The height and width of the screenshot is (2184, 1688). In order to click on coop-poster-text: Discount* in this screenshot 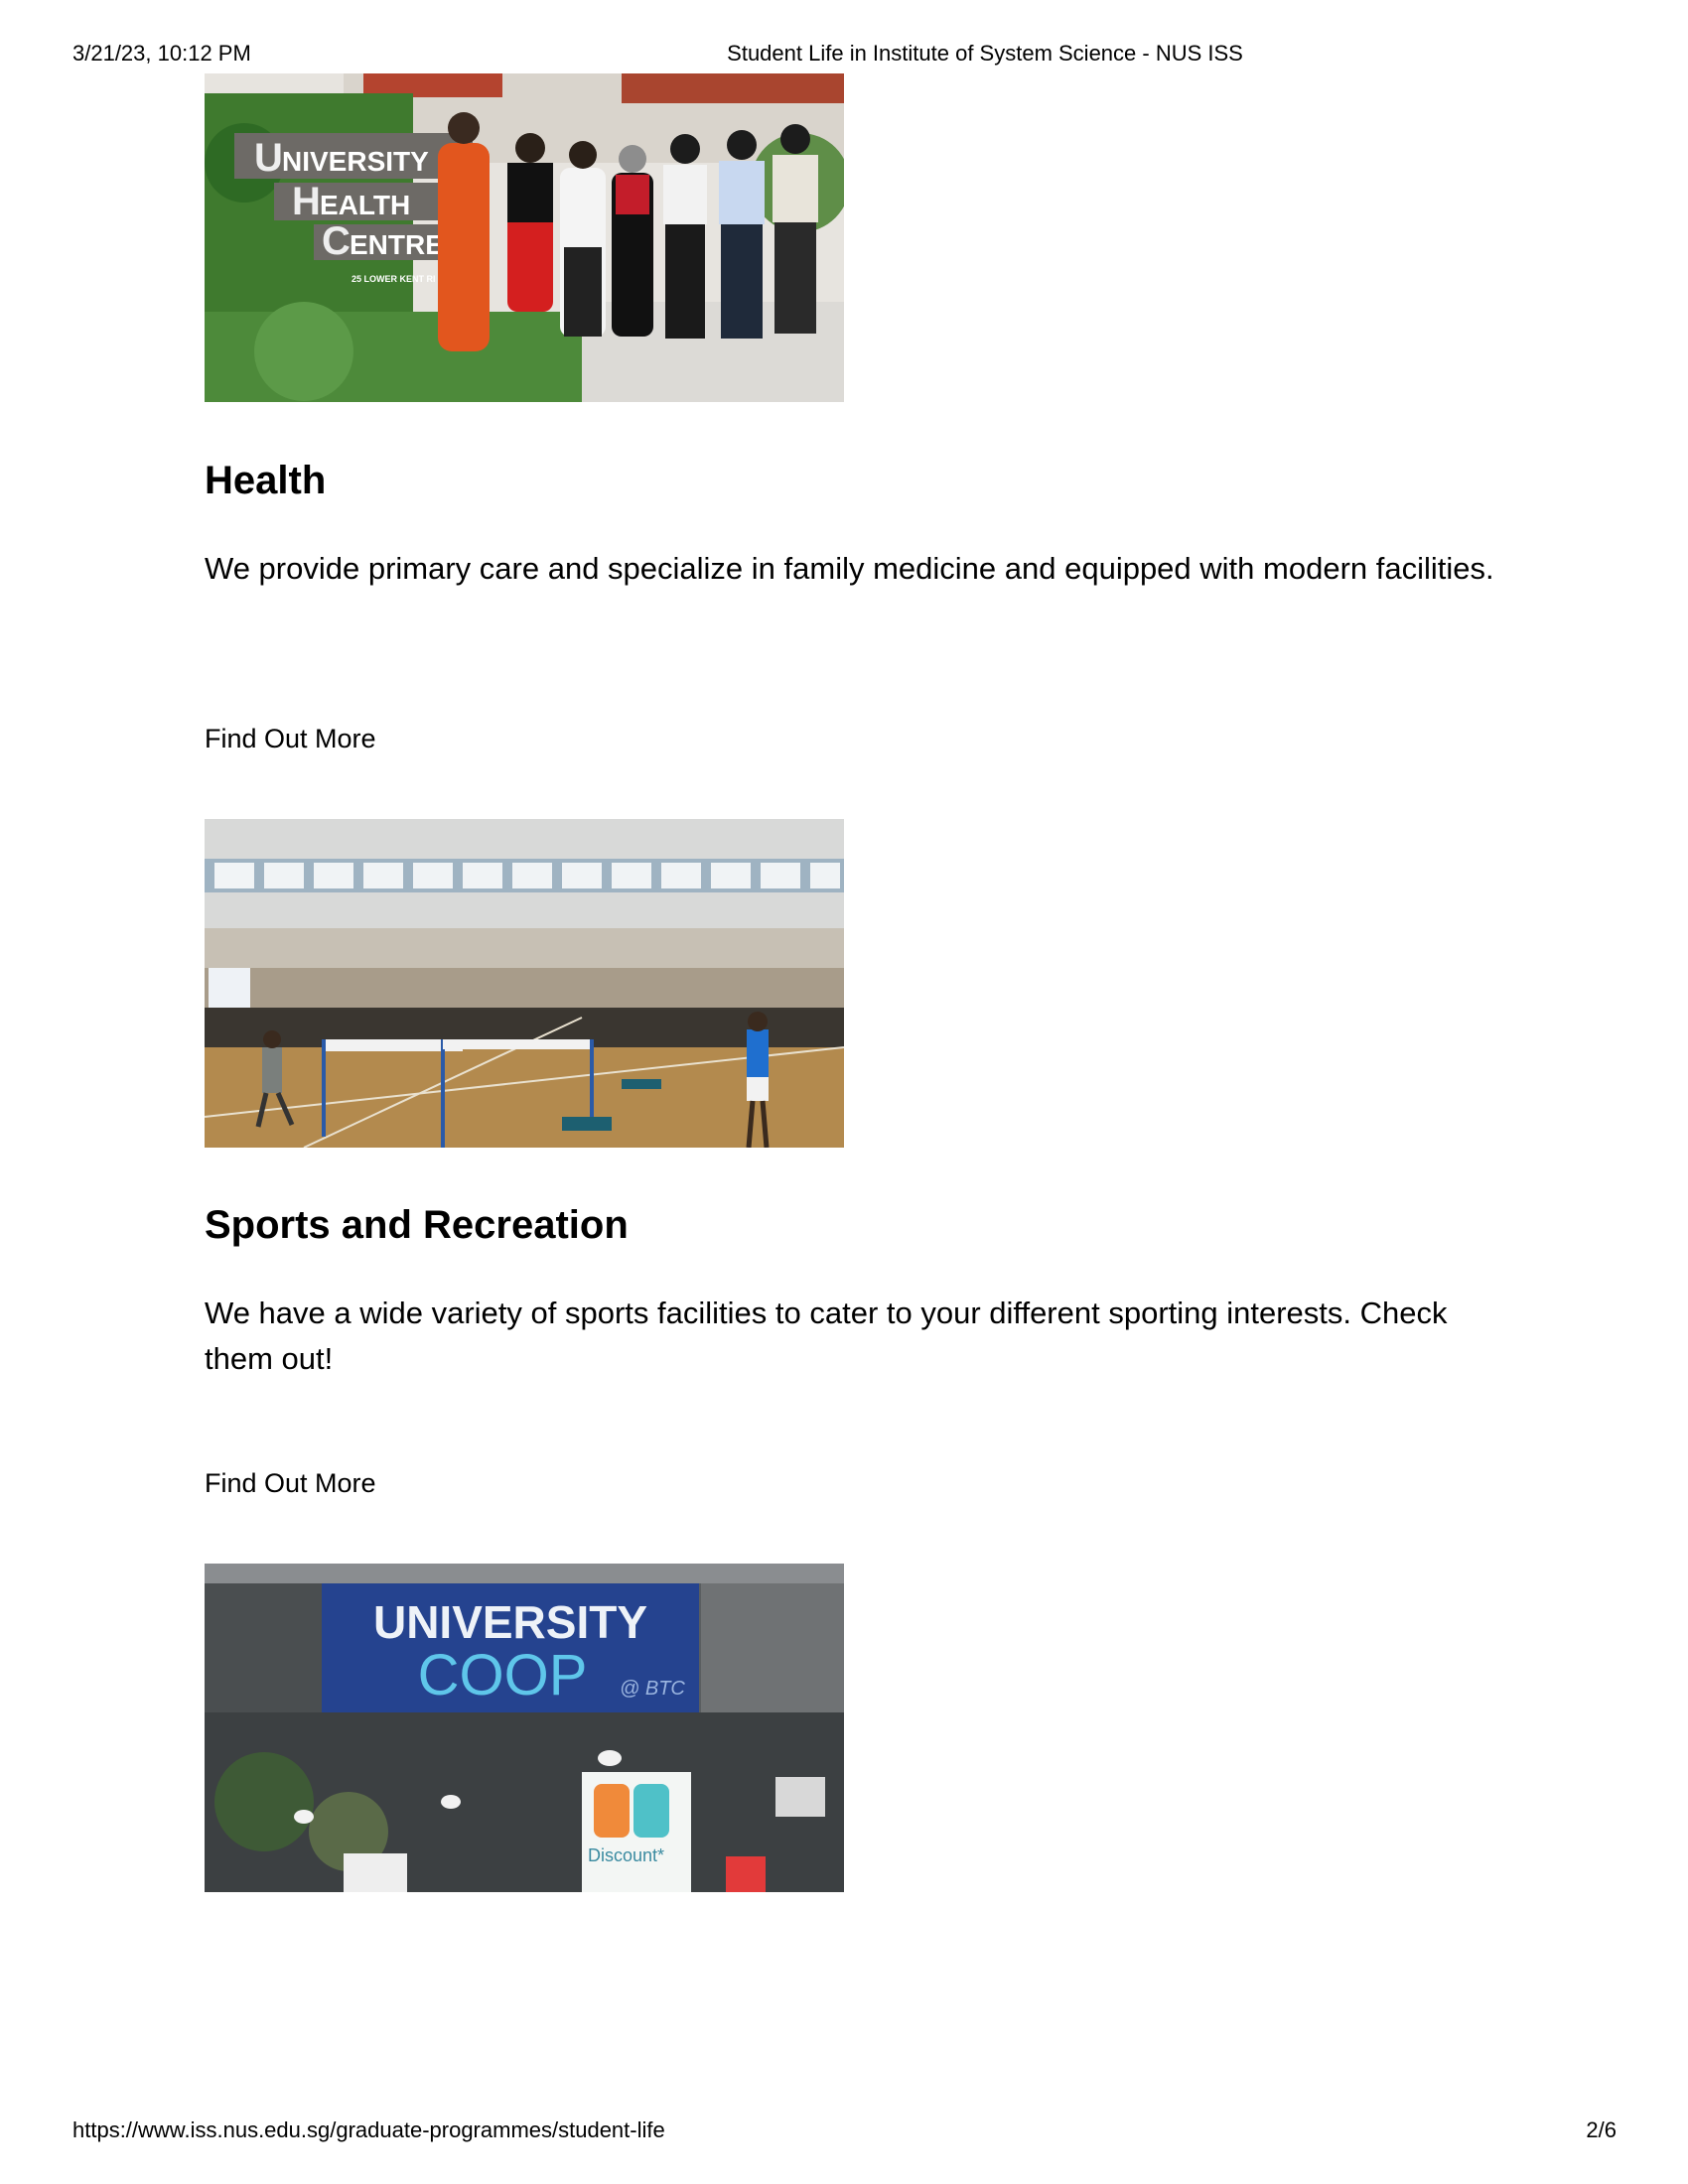, I will do `click(626, 1855)`.